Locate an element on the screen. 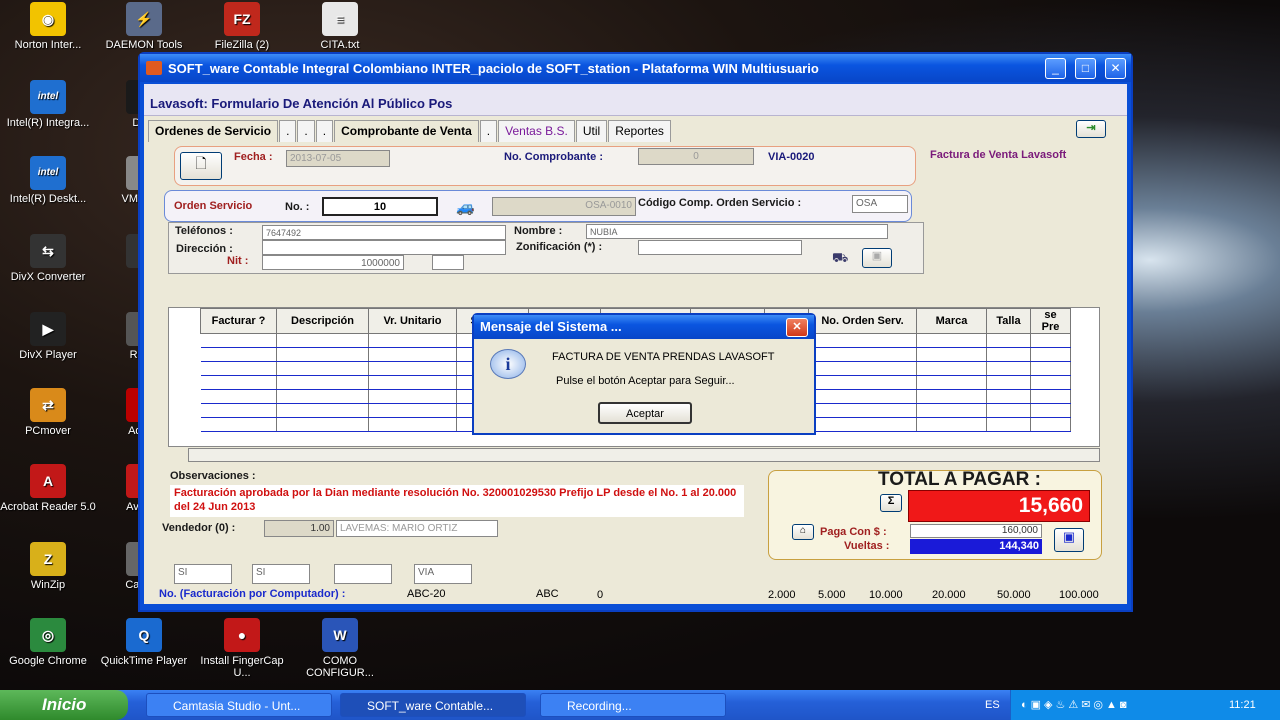 This screenshot has height=720, width=1280. orden-no-field: 10 is located at coordinates (380, 206).